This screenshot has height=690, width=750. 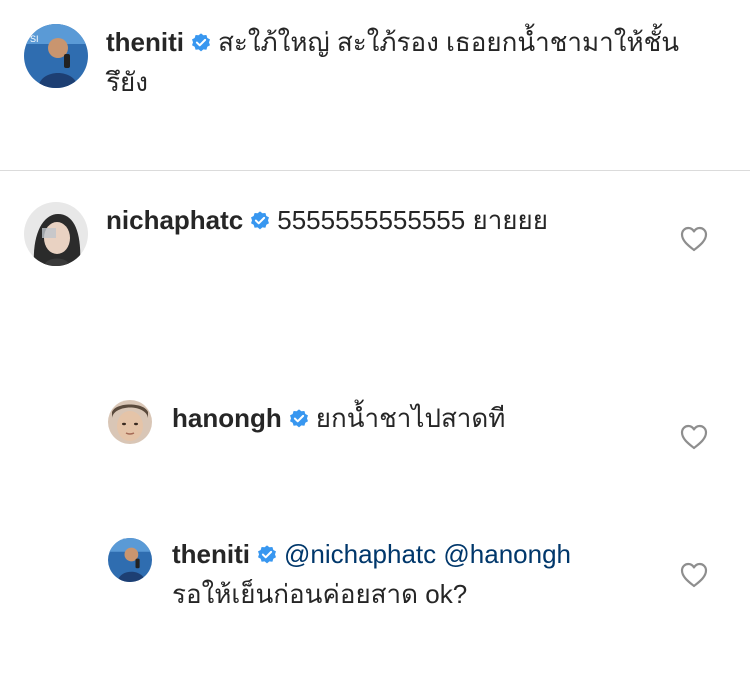 I want to click on reply-text-block: hanongh ยกน้ำชาไปสาดที, so click(x=422, y=418).